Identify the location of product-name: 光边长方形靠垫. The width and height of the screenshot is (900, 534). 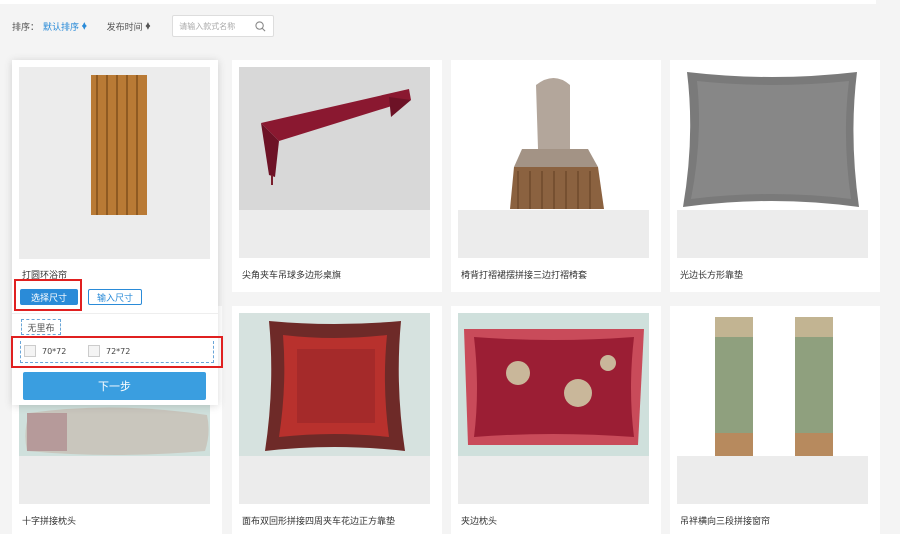
(712, 276).